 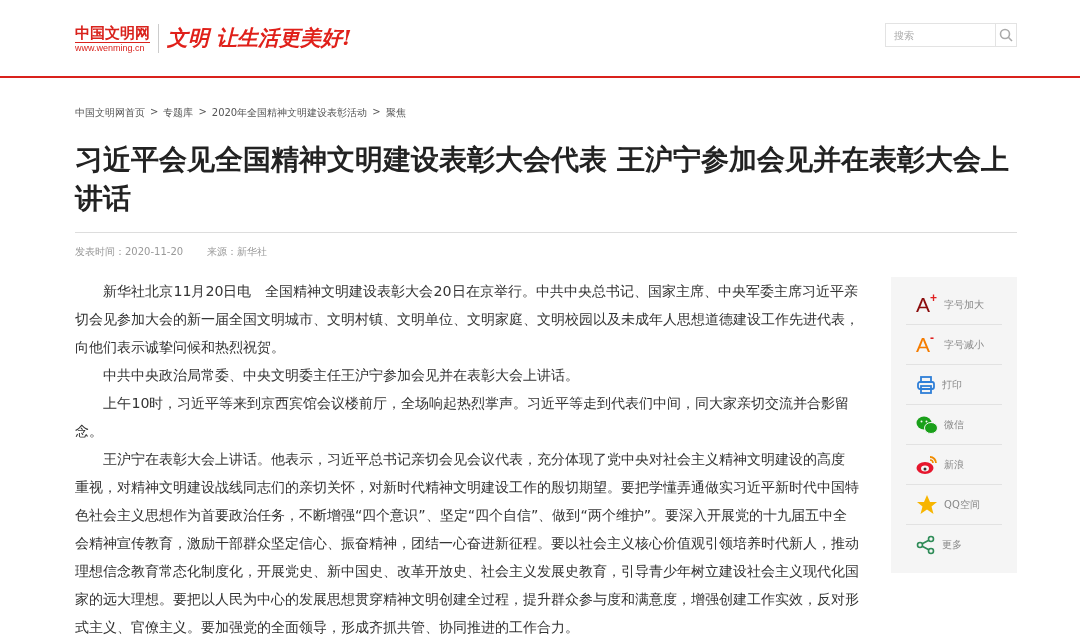 I want to click on search-button, so click(x=1006, y=35).